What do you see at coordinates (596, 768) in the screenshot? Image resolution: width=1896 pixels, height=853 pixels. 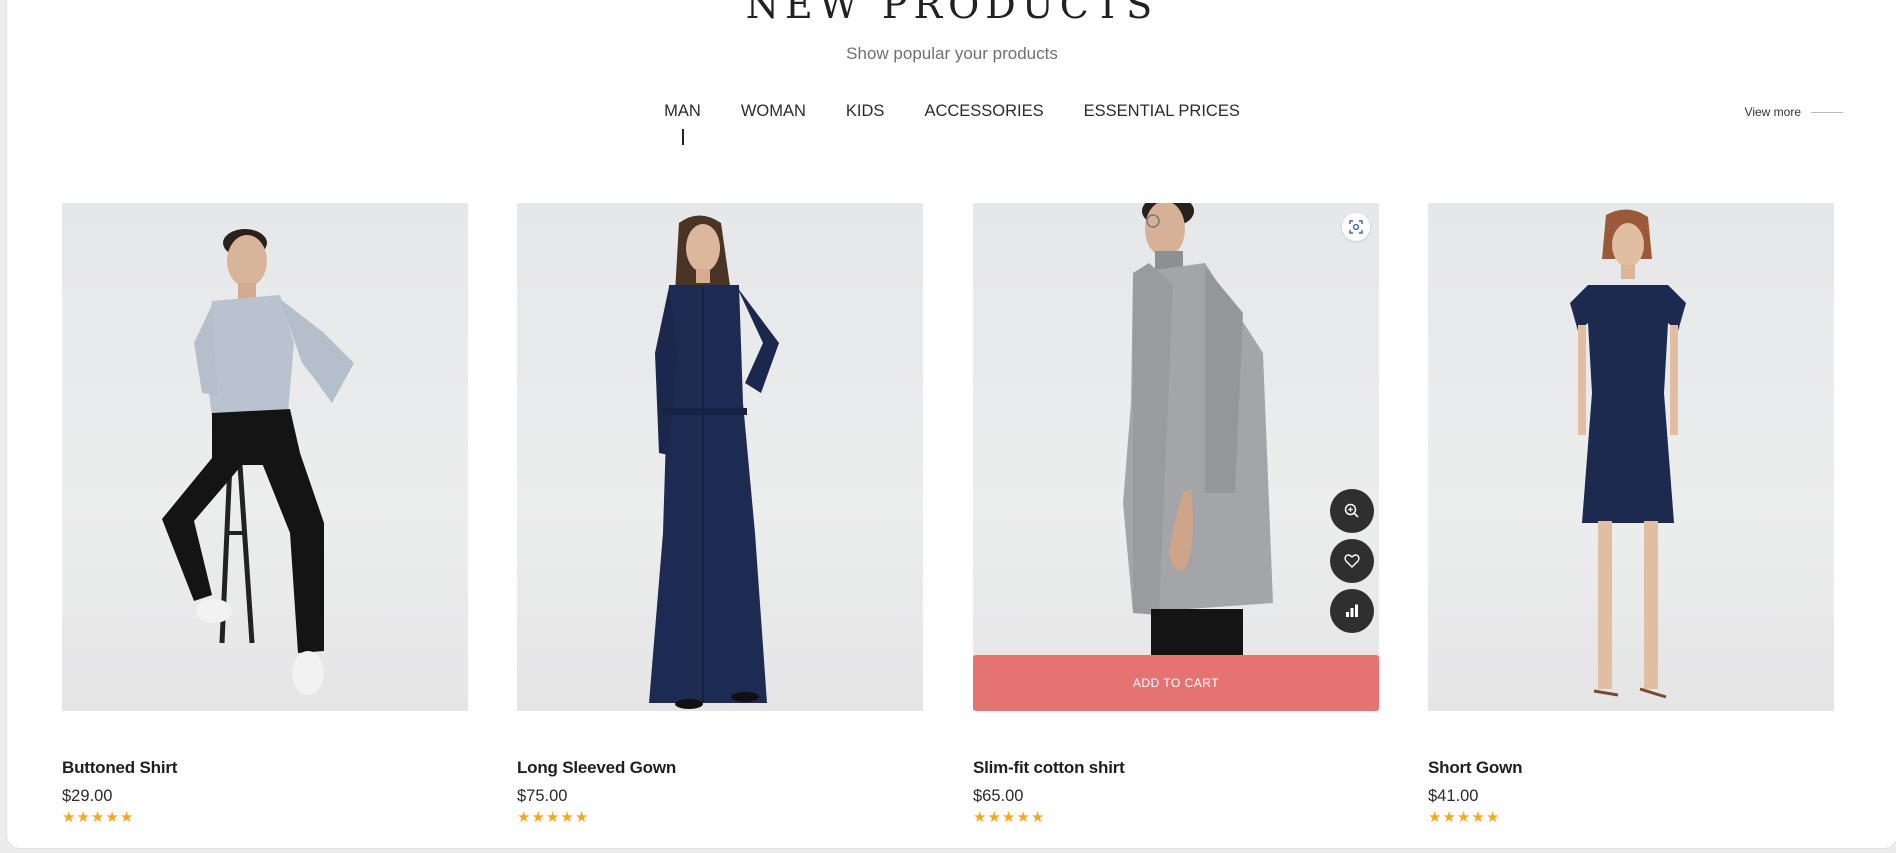 I see `product-name: Long Sleeved Gown` at bounding box center [596, 768].